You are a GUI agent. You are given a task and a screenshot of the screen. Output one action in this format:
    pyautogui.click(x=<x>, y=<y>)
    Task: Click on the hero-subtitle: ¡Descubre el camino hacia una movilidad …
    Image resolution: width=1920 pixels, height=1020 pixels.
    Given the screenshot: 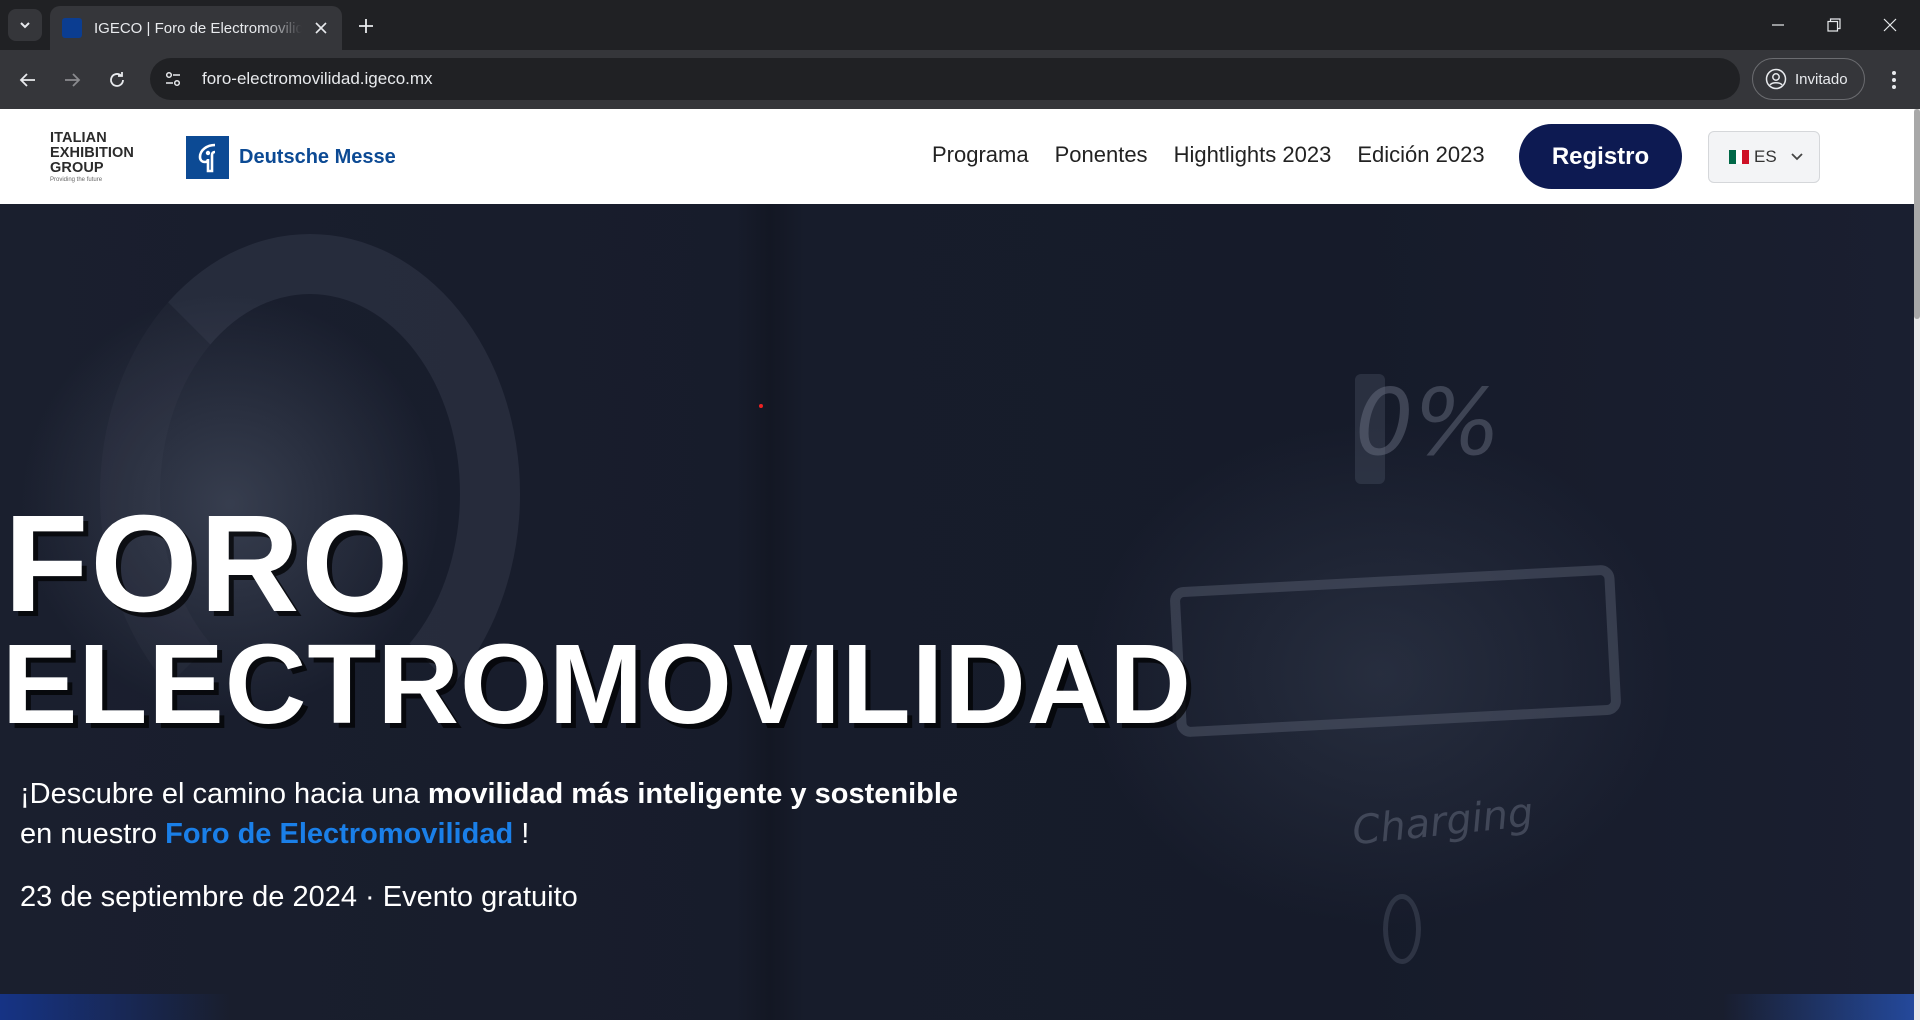 What is the action you would take?
    pyautogui.click(x=489, y=814)
    